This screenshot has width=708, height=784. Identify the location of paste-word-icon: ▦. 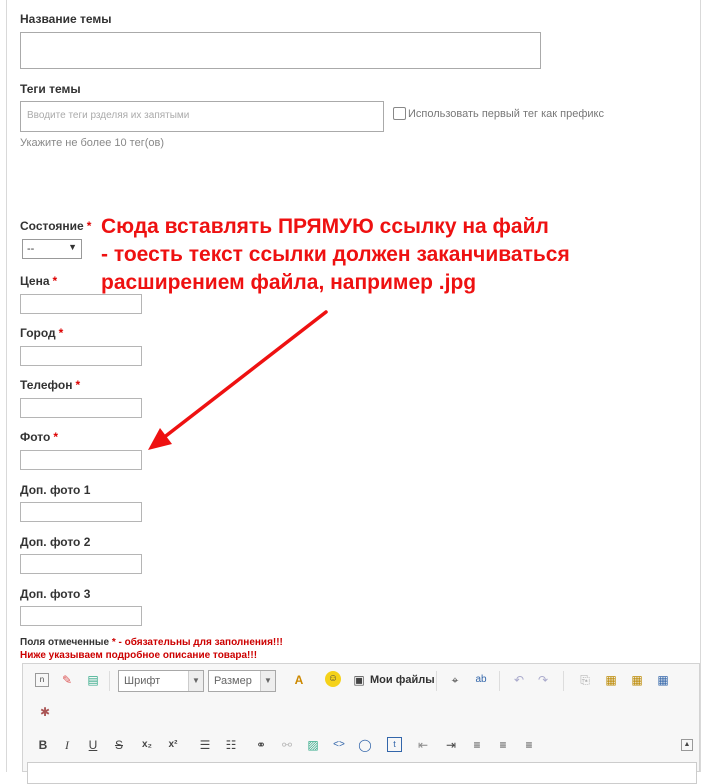
(663, 680).